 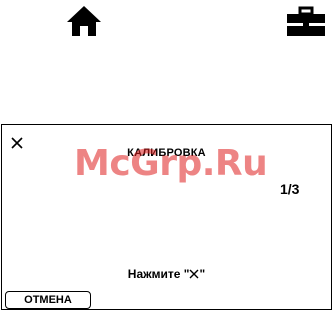 What do you see at coordinates (290, 189) in the screenshot?
I see `page-counter: 1/3` at bounding box center [290, 189].